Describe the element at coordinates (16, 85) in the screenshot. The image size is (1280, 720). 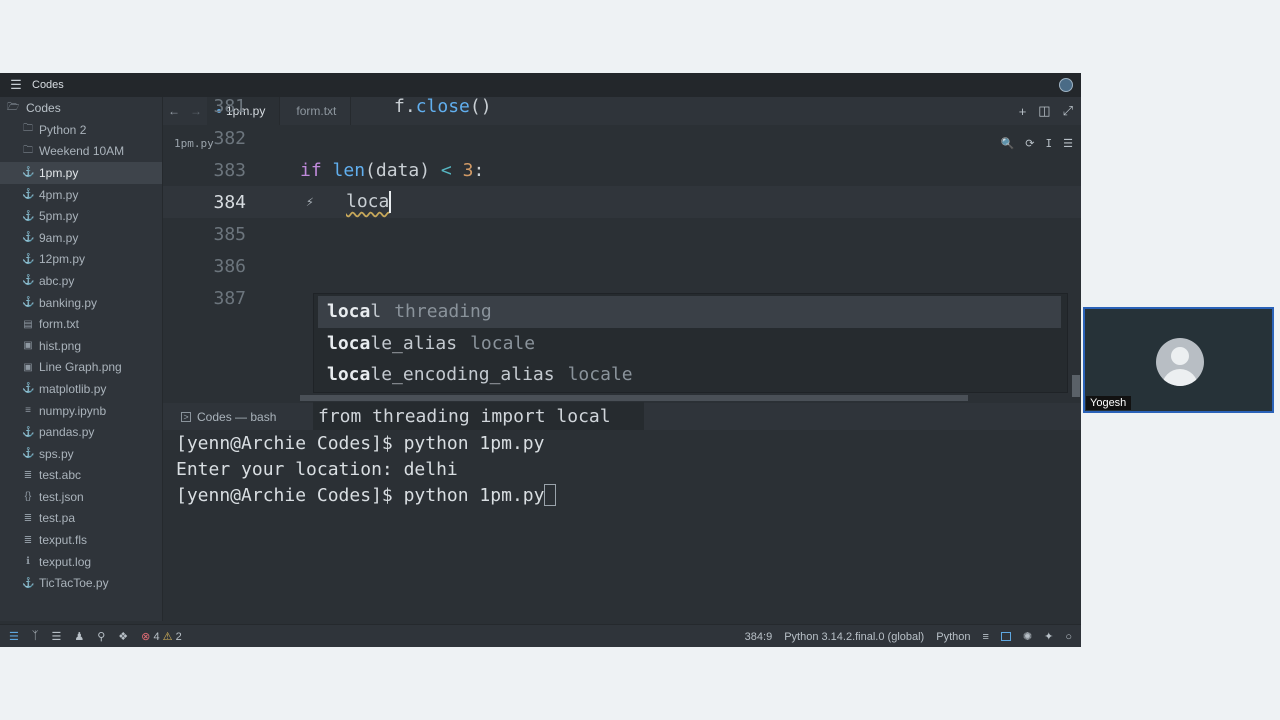
I see `hamburger-menu-icon: ☰` at that location.